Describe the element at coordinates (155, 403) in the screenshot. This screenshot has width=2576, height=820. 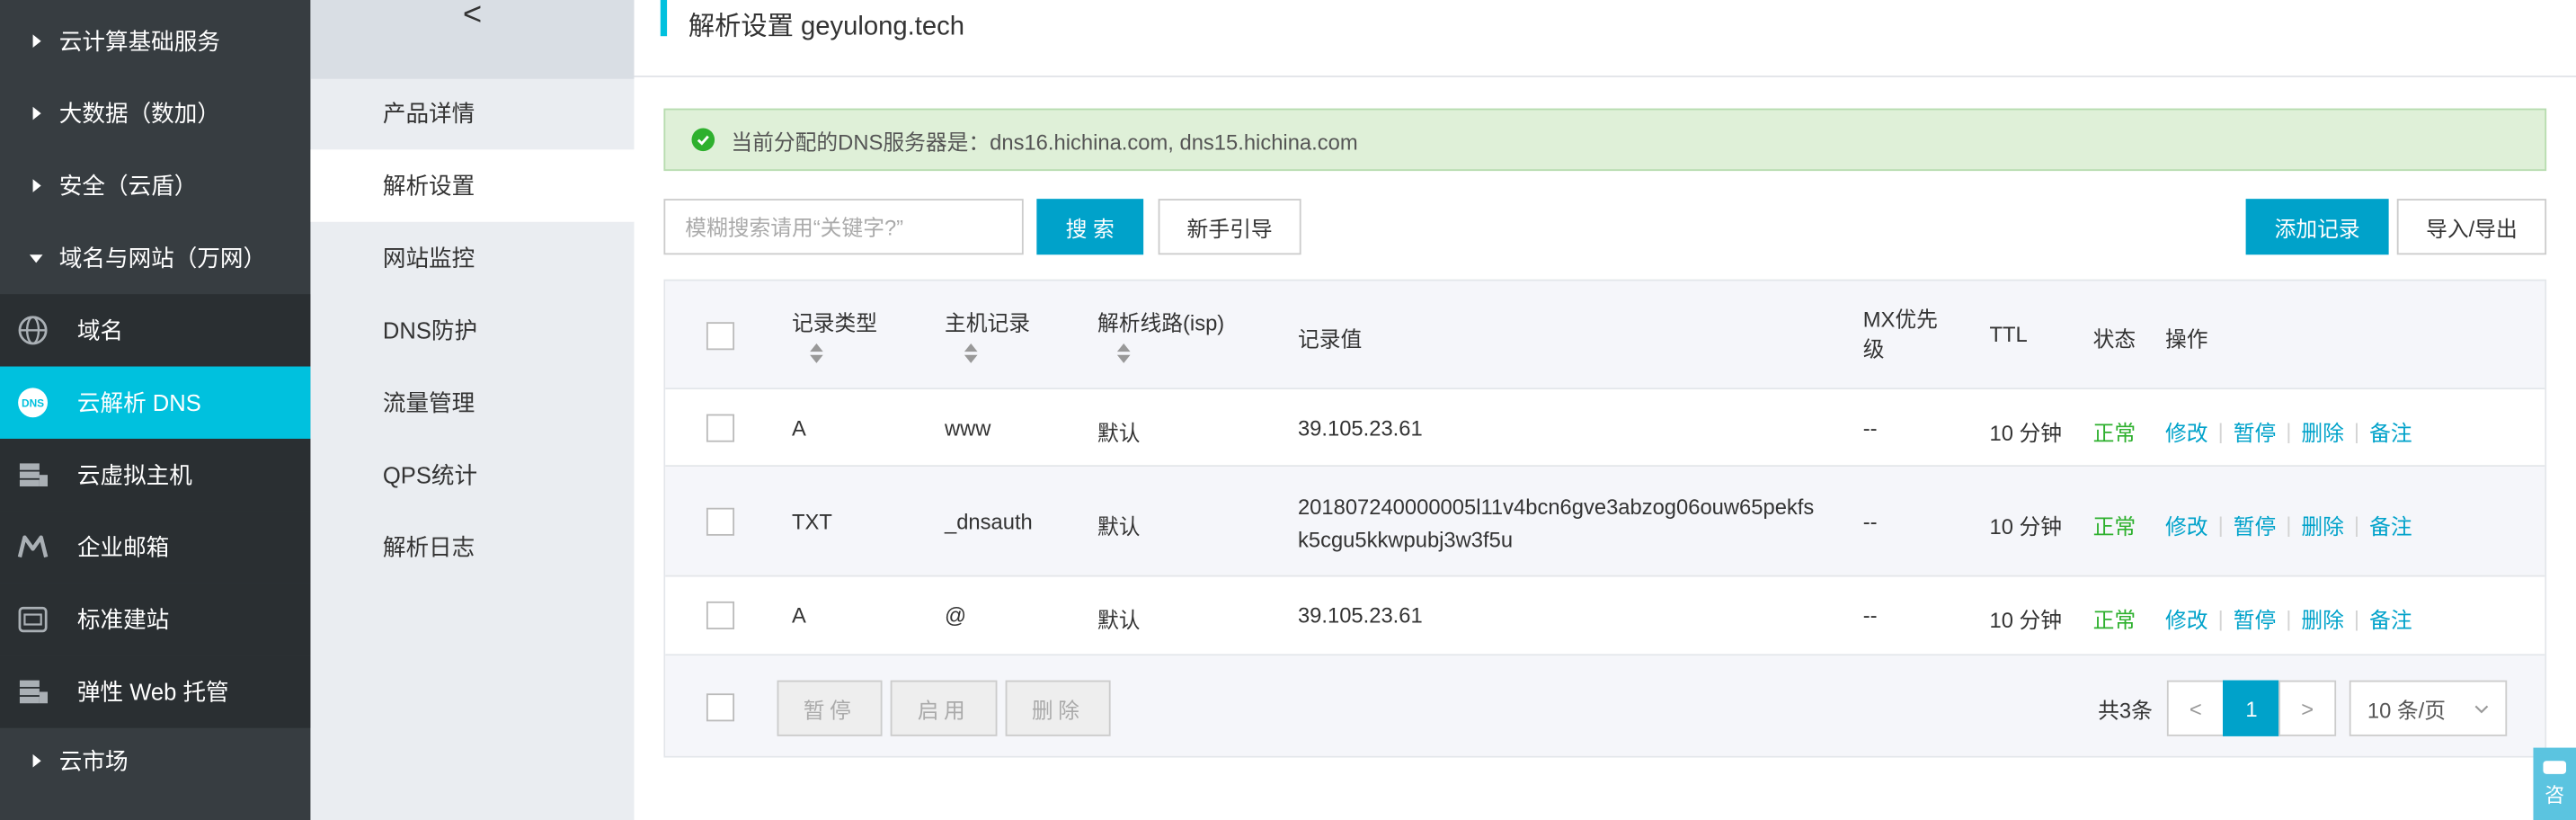
I see `sidebar-item-cloud-dns: DNS 云解析 DNS` at that location.